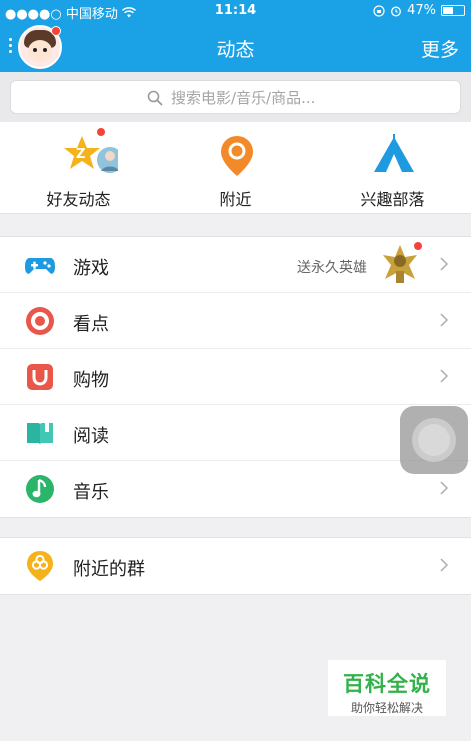 Image resolution: width=471 pixels, height=741 pixels. I want to click on more-button: 更多, so click(440, 48).